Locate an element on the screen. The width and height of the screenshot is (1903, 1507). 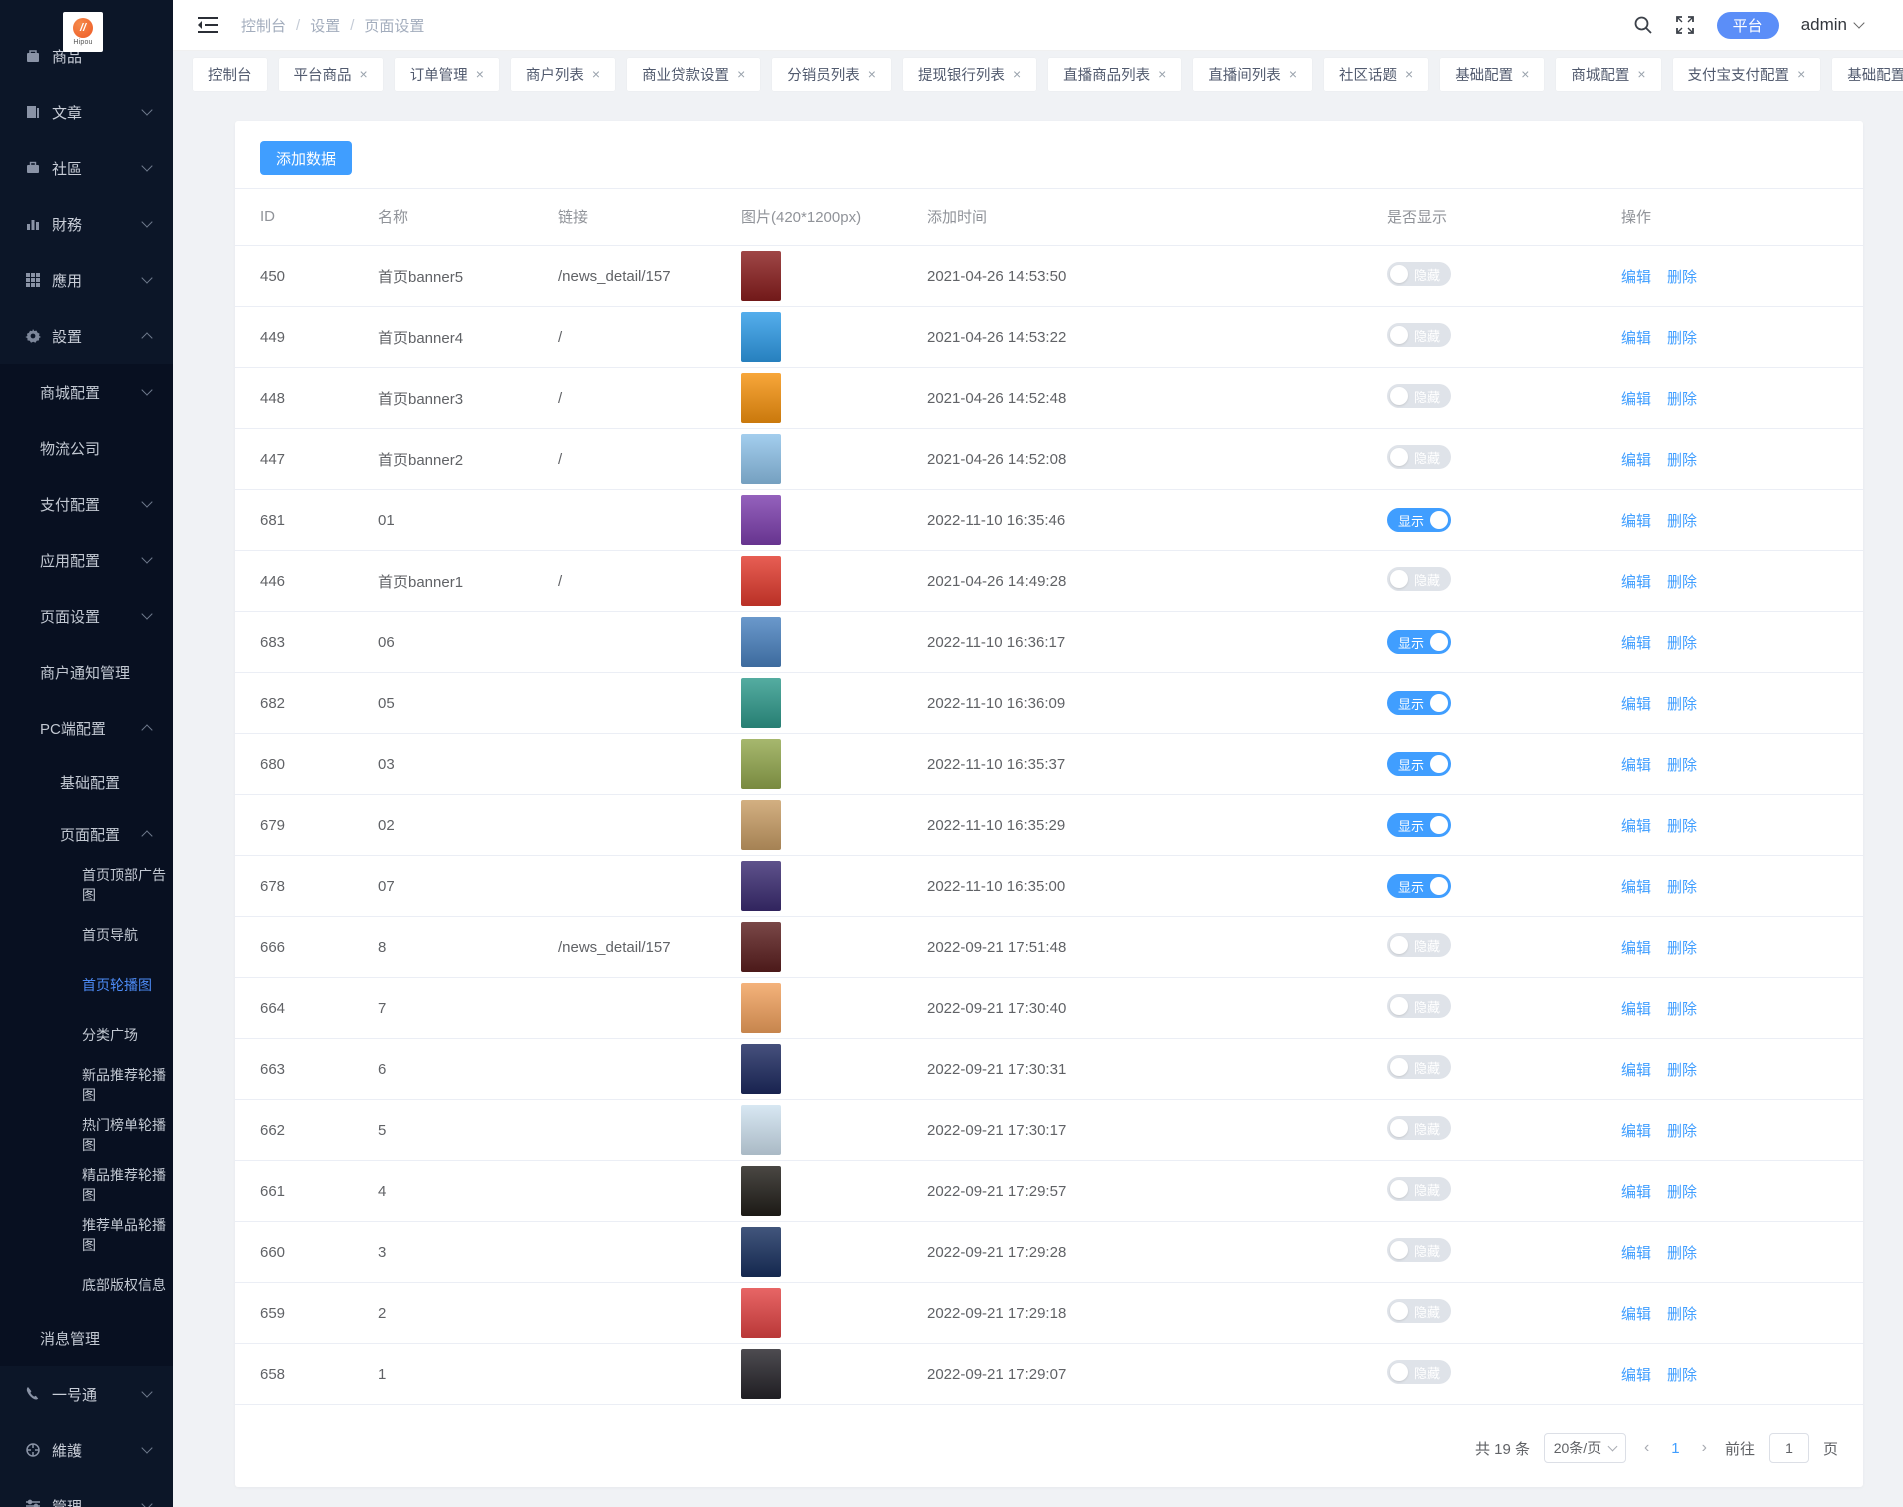
page-size-select: 20条/页 is located at coordinates (1584, 1448).